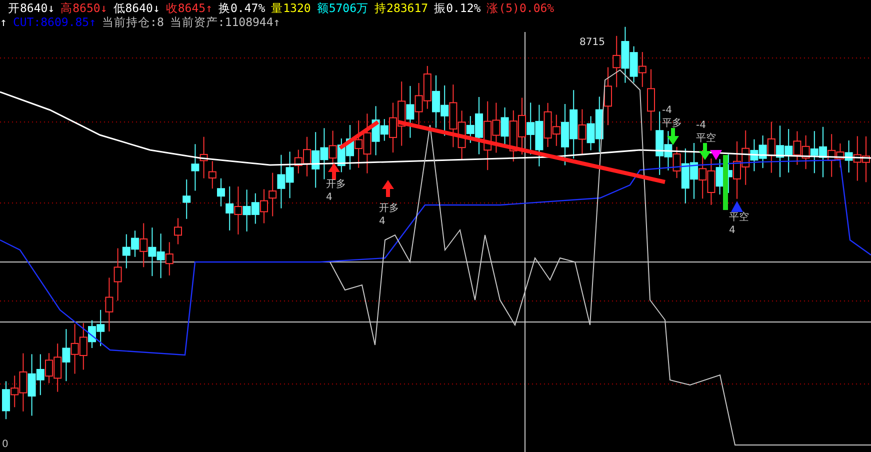 Image resolution: width=871 pixels, height=452 pixels. What do you see at coordinates (54, 22) in the screenshot?
I see `indicator-value: CUT:8609.85↑` at bounding box center [54, 22].